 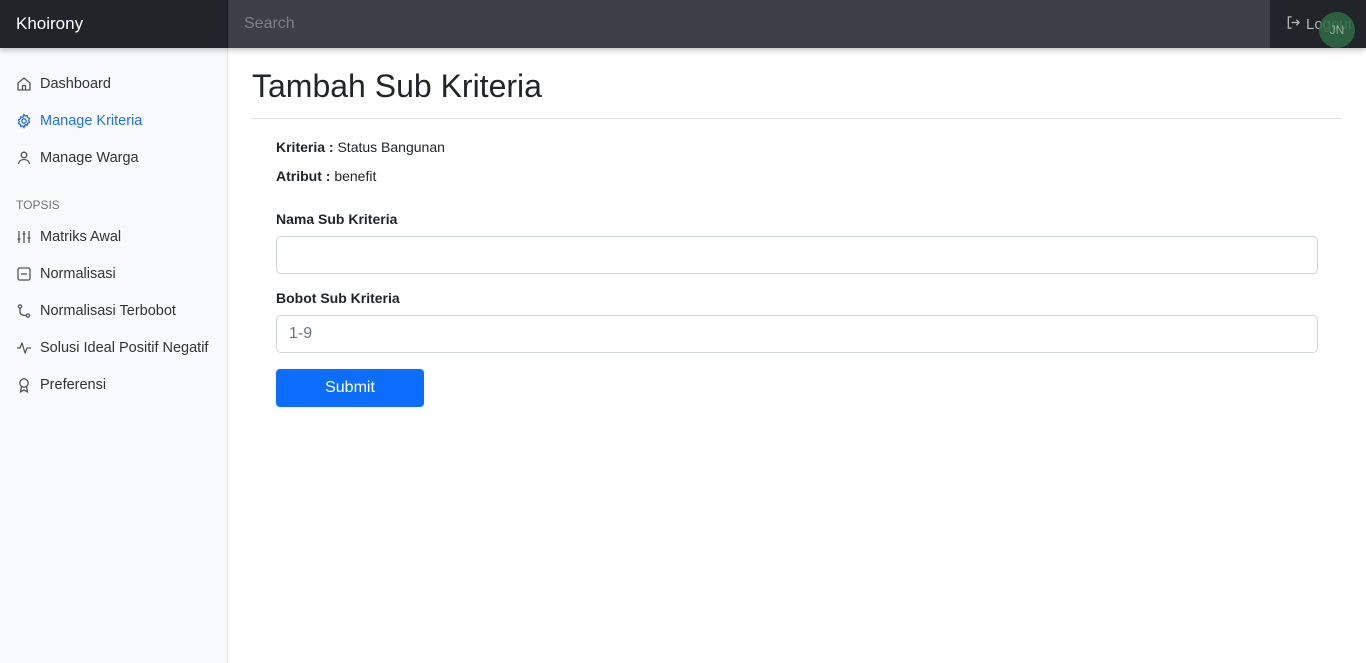 I want to click on minus-square-icon, so click(x=24, y=274).